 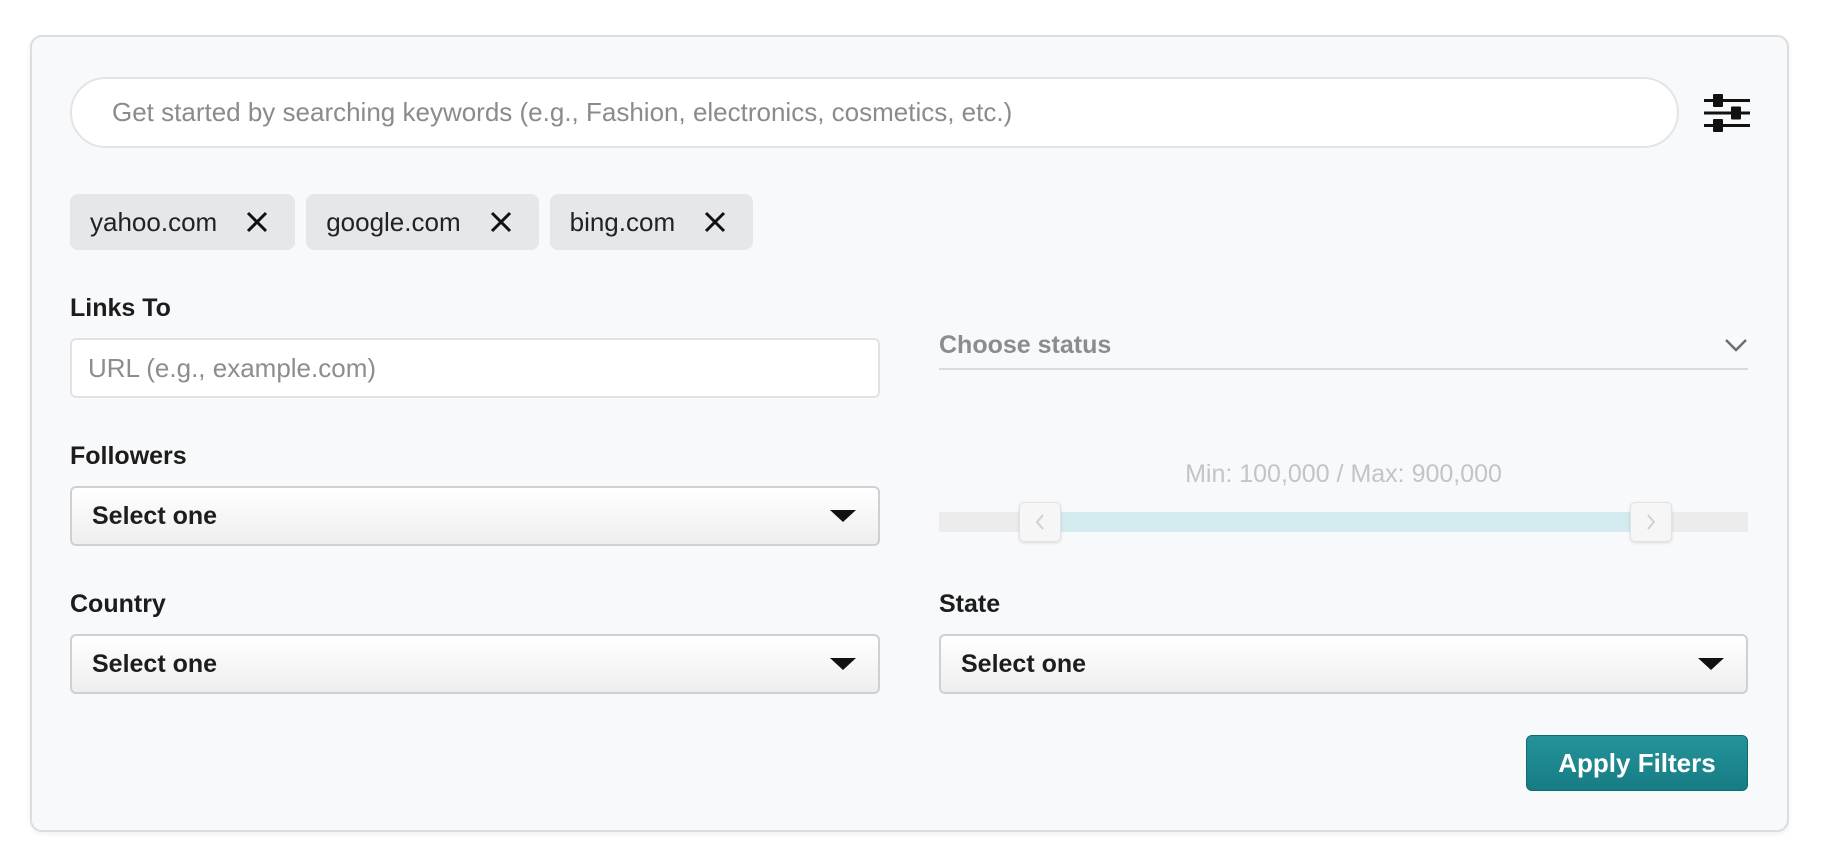 I want to click on status-select: Choose status, so click(x=1343, y=346).